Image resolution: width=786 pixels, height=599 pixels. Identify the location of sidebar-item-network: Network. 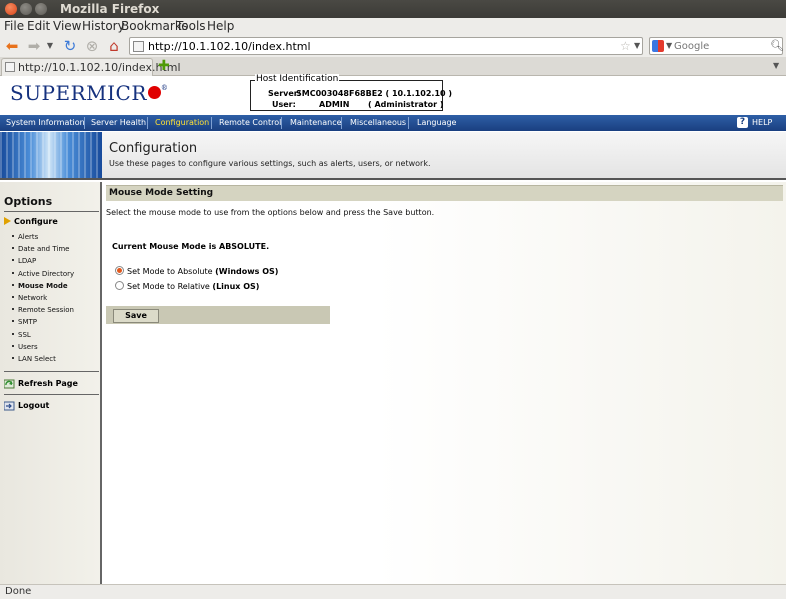
(29, 298).